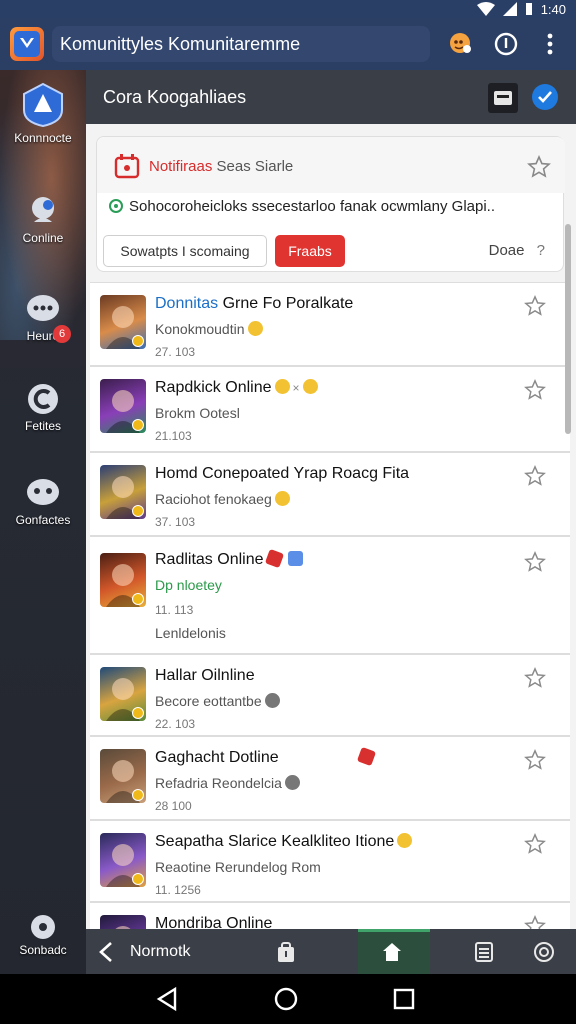  I want to click on sidebar-item-label: Conline, so click(43, 238).